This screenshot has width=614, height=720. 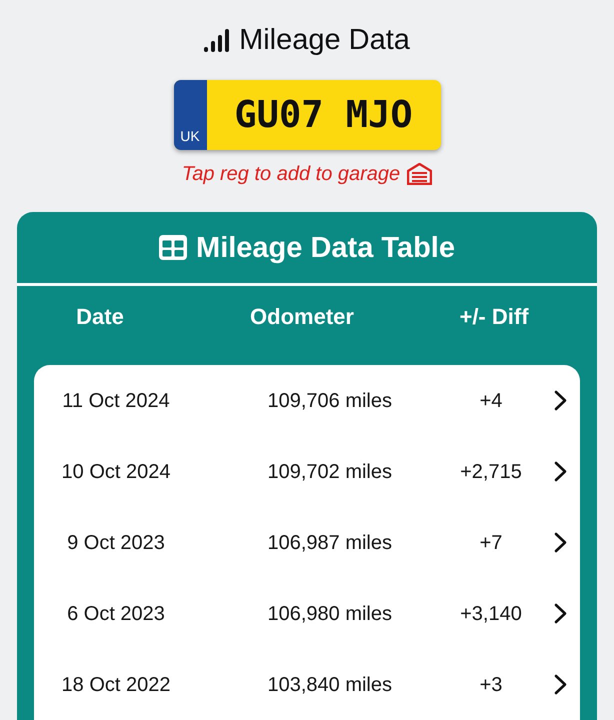 What do you see at coordinates (100, 317) in the screenshot?
I see `column-header: Date` at bounding box center [100, 317].